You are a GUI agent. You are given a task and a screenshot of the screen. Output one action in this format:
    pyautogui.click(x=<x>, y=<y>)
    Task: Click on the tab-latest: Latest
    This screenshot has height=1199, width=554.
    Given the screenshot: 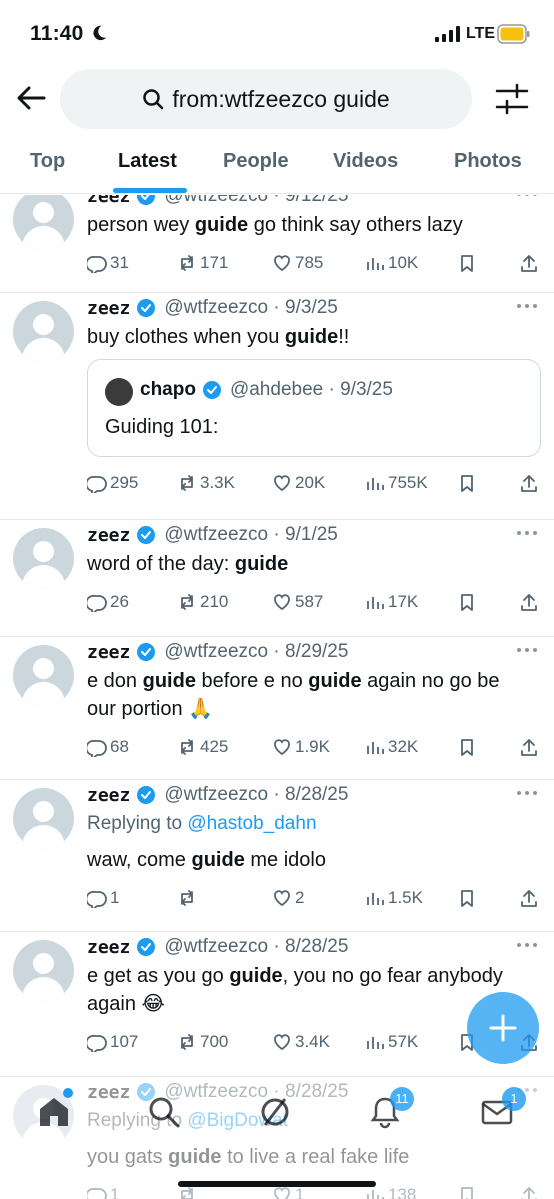 What is the action you would take?
    pyautogui.click(x=147, y=161)
    